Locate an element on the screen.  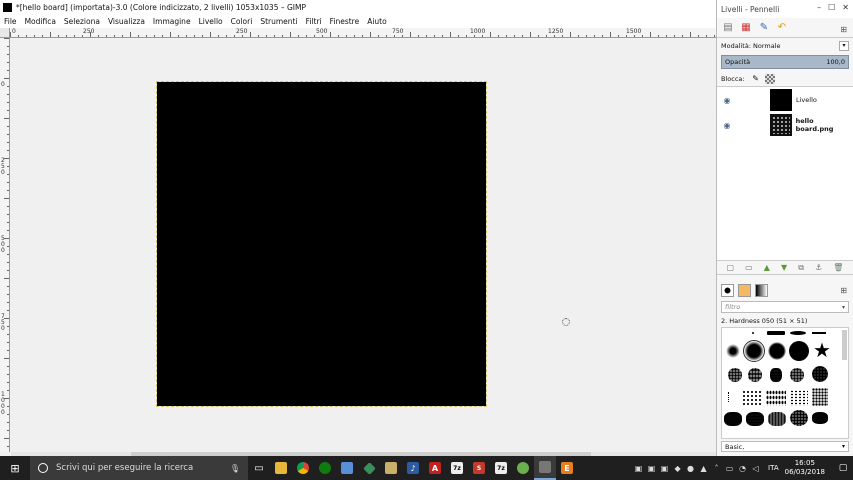
undo-history-tab-icon: ↶ is located at coordinates (782, 28).